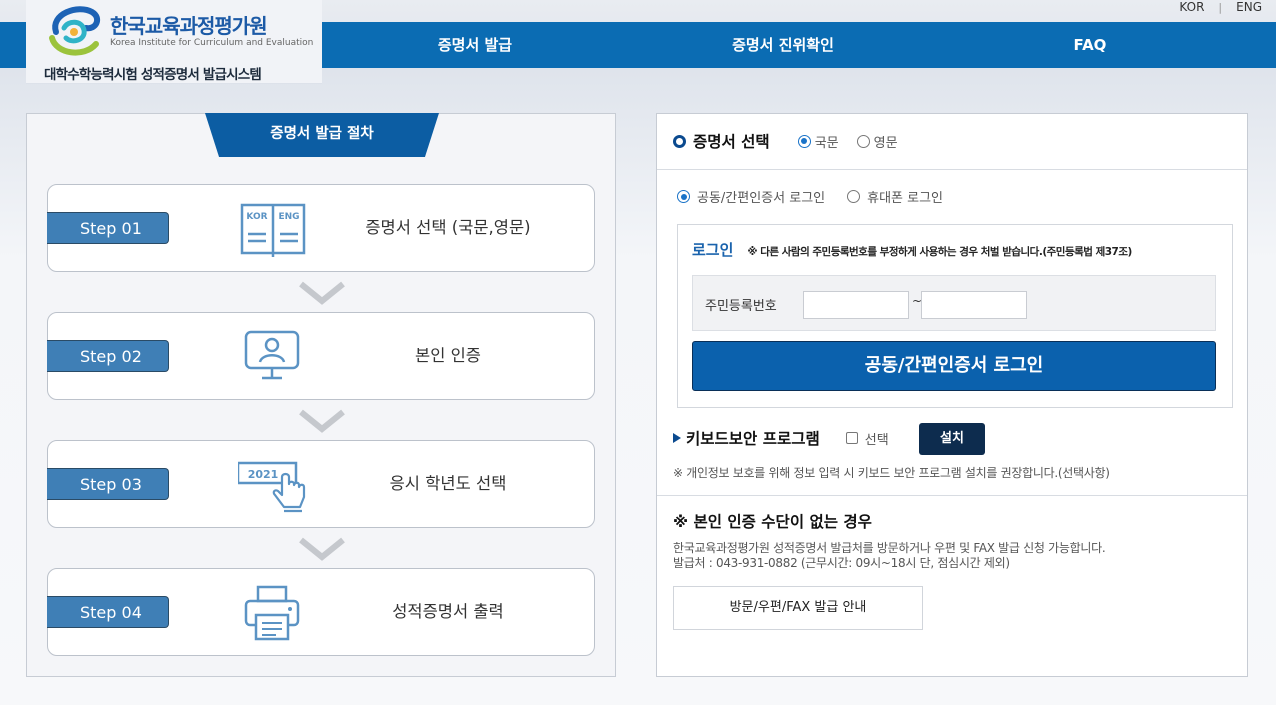 Image resolution: width=1276 pixels, height=705 pixels. Describe the element at coordinates (856, 305) in the screenshot. I see `rrn-first-input` at that location.